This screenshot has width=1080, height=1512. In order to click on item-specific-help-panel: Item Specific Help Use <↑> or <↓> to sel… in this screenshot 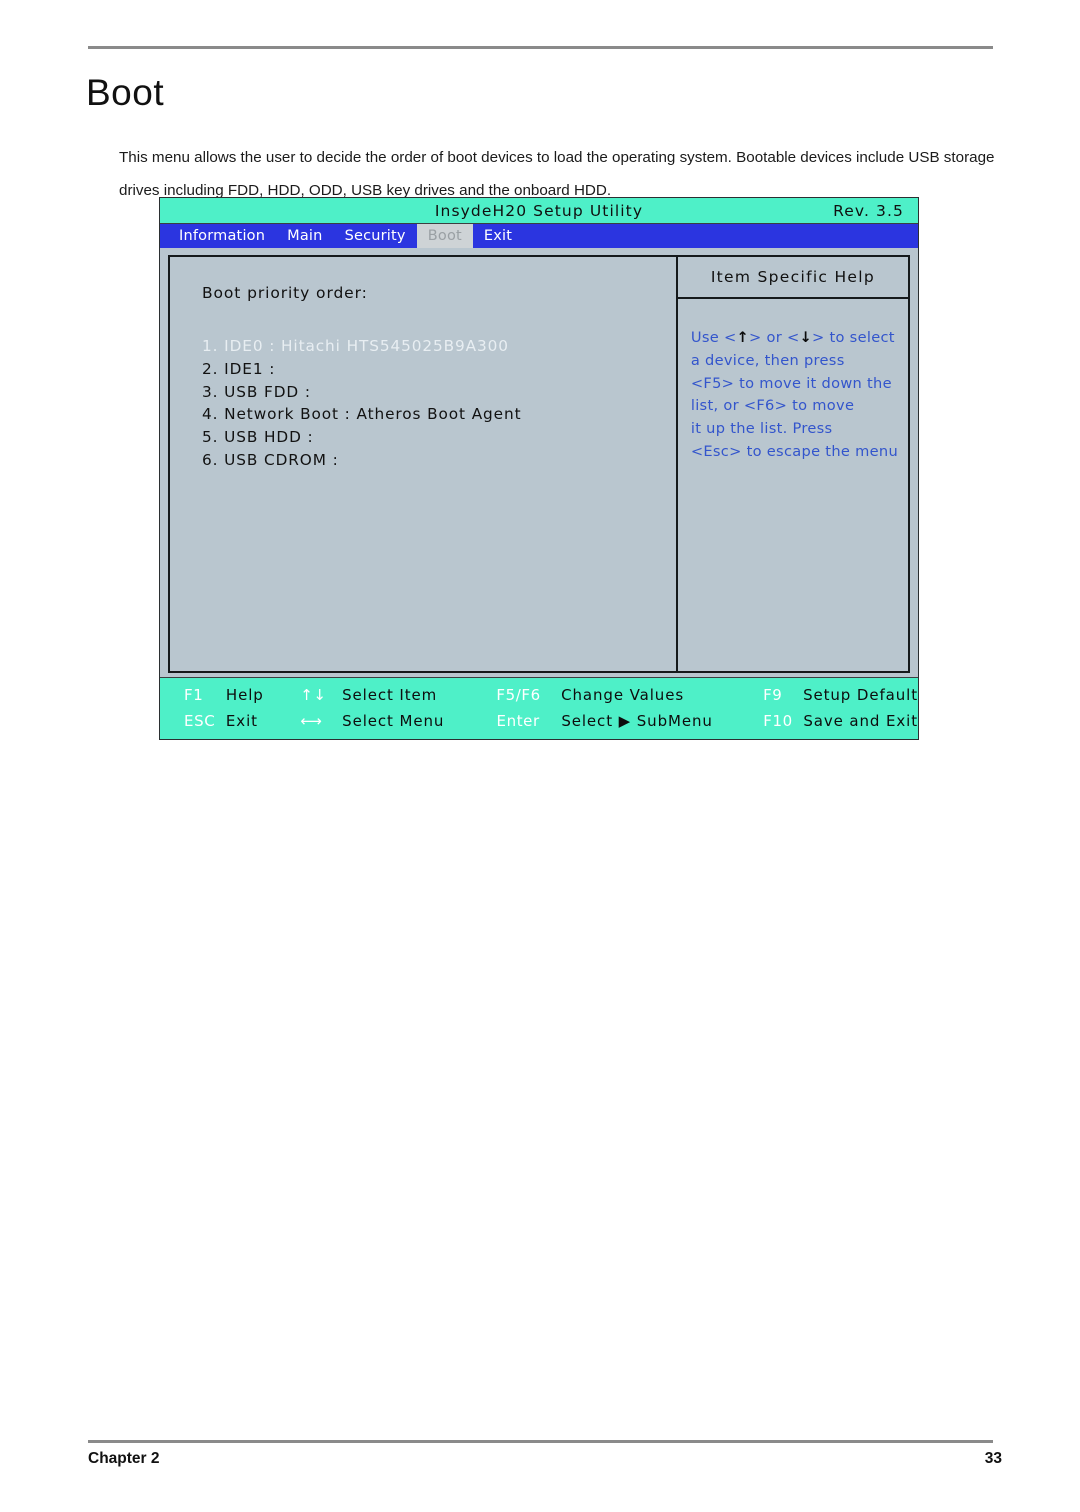, I will do `click(792, 464)`.